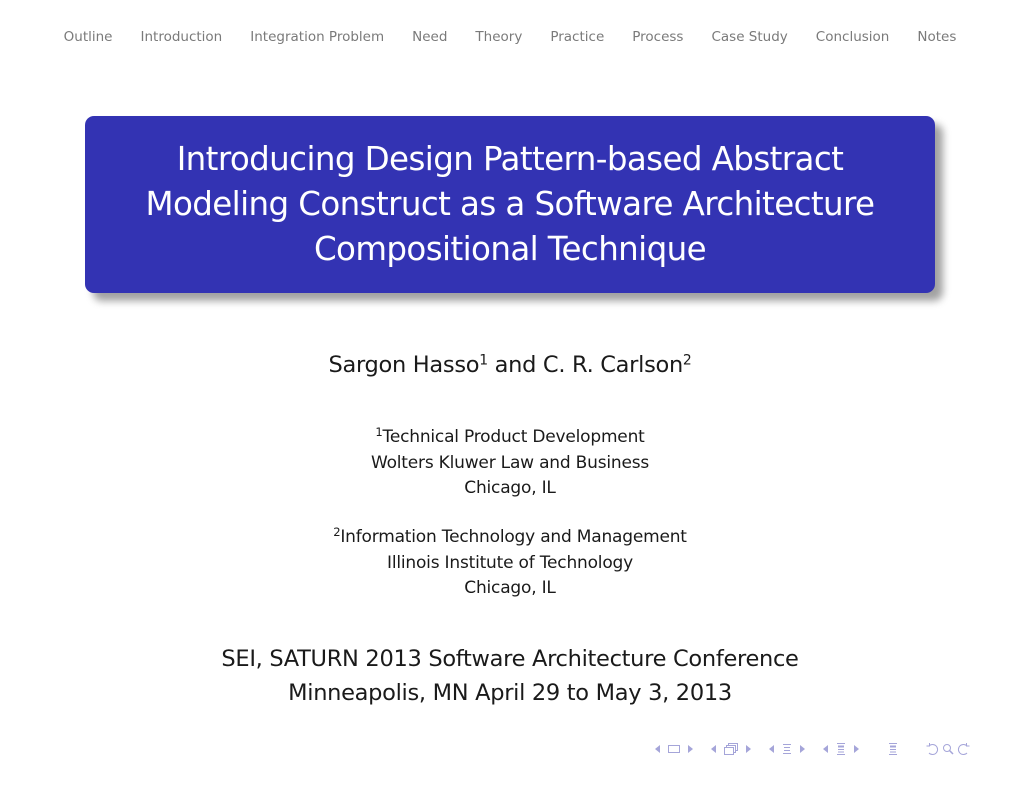 The image size is (1020, 788). Describe the element at coordinates (515, 365) in the screenshot. I see `author-connector: and` at that location.